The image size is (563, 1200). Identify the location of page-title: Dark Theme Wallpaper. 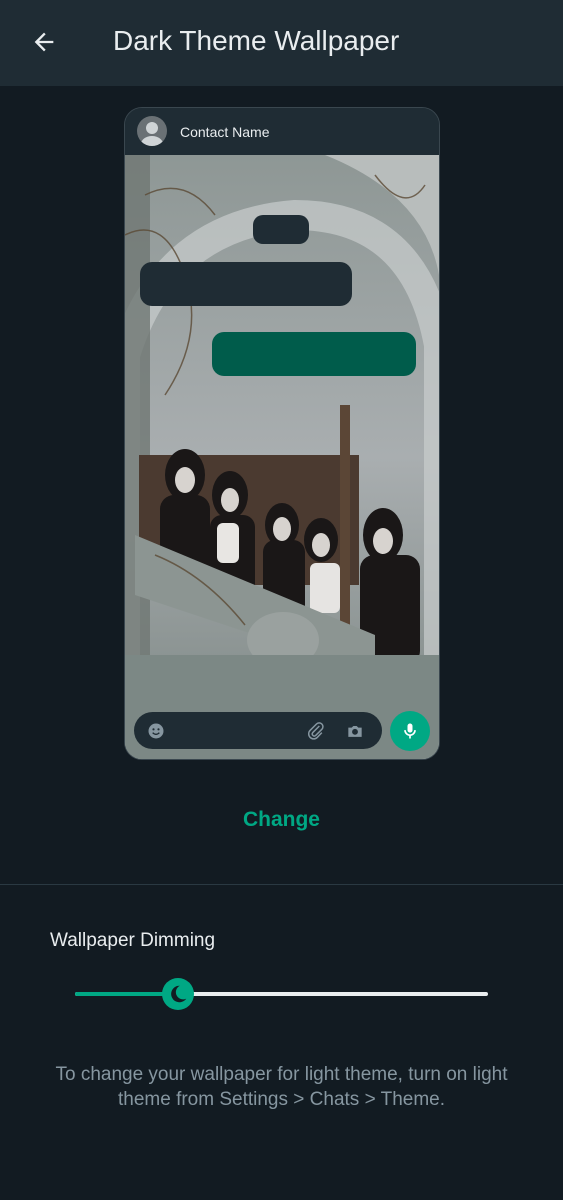
(256, 40).